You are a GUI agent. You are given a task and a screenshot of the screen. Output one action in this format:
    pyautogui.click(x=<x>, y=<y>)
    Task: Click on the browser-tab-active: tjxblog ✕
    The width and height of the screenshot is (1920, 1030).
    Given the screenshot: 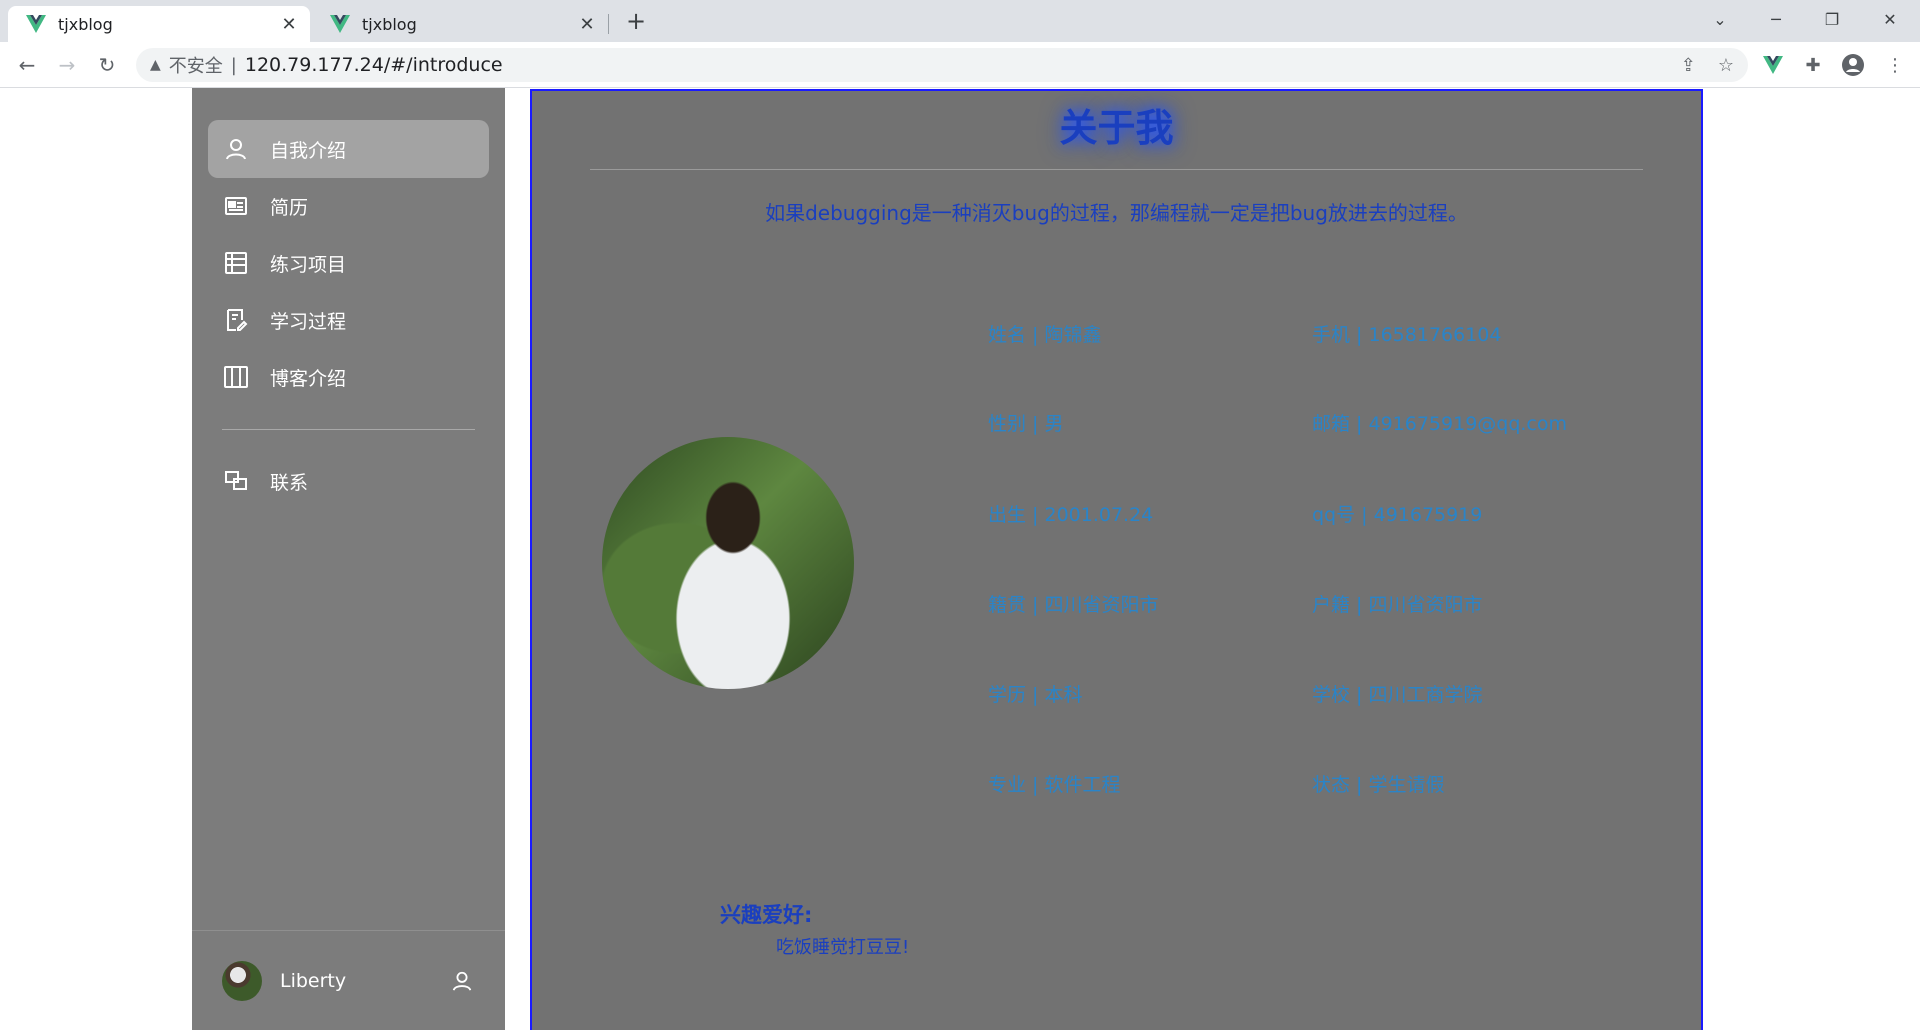 What is the action you would take?
    pyautogui.click(x=159, y=24)
    